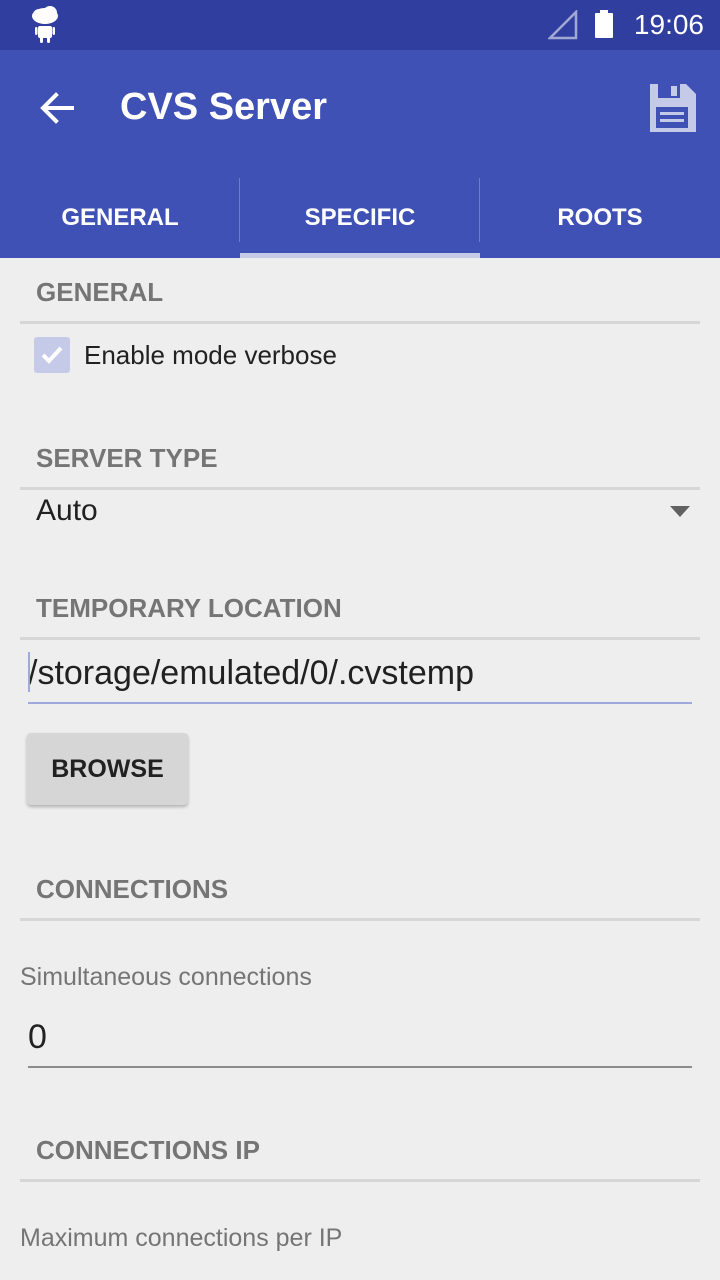 This screenshot has width=720, height=1280. Describe the element at coordinates (604, 24) in the screenshot. I see `battery-icon` at that location.